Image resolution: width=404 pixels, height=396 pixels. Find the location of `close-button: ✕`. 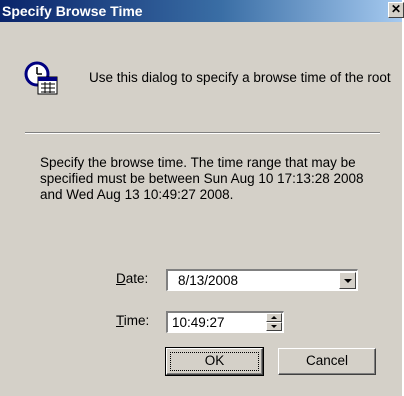

close-button: ✕ is located at coordinates (396, 10).